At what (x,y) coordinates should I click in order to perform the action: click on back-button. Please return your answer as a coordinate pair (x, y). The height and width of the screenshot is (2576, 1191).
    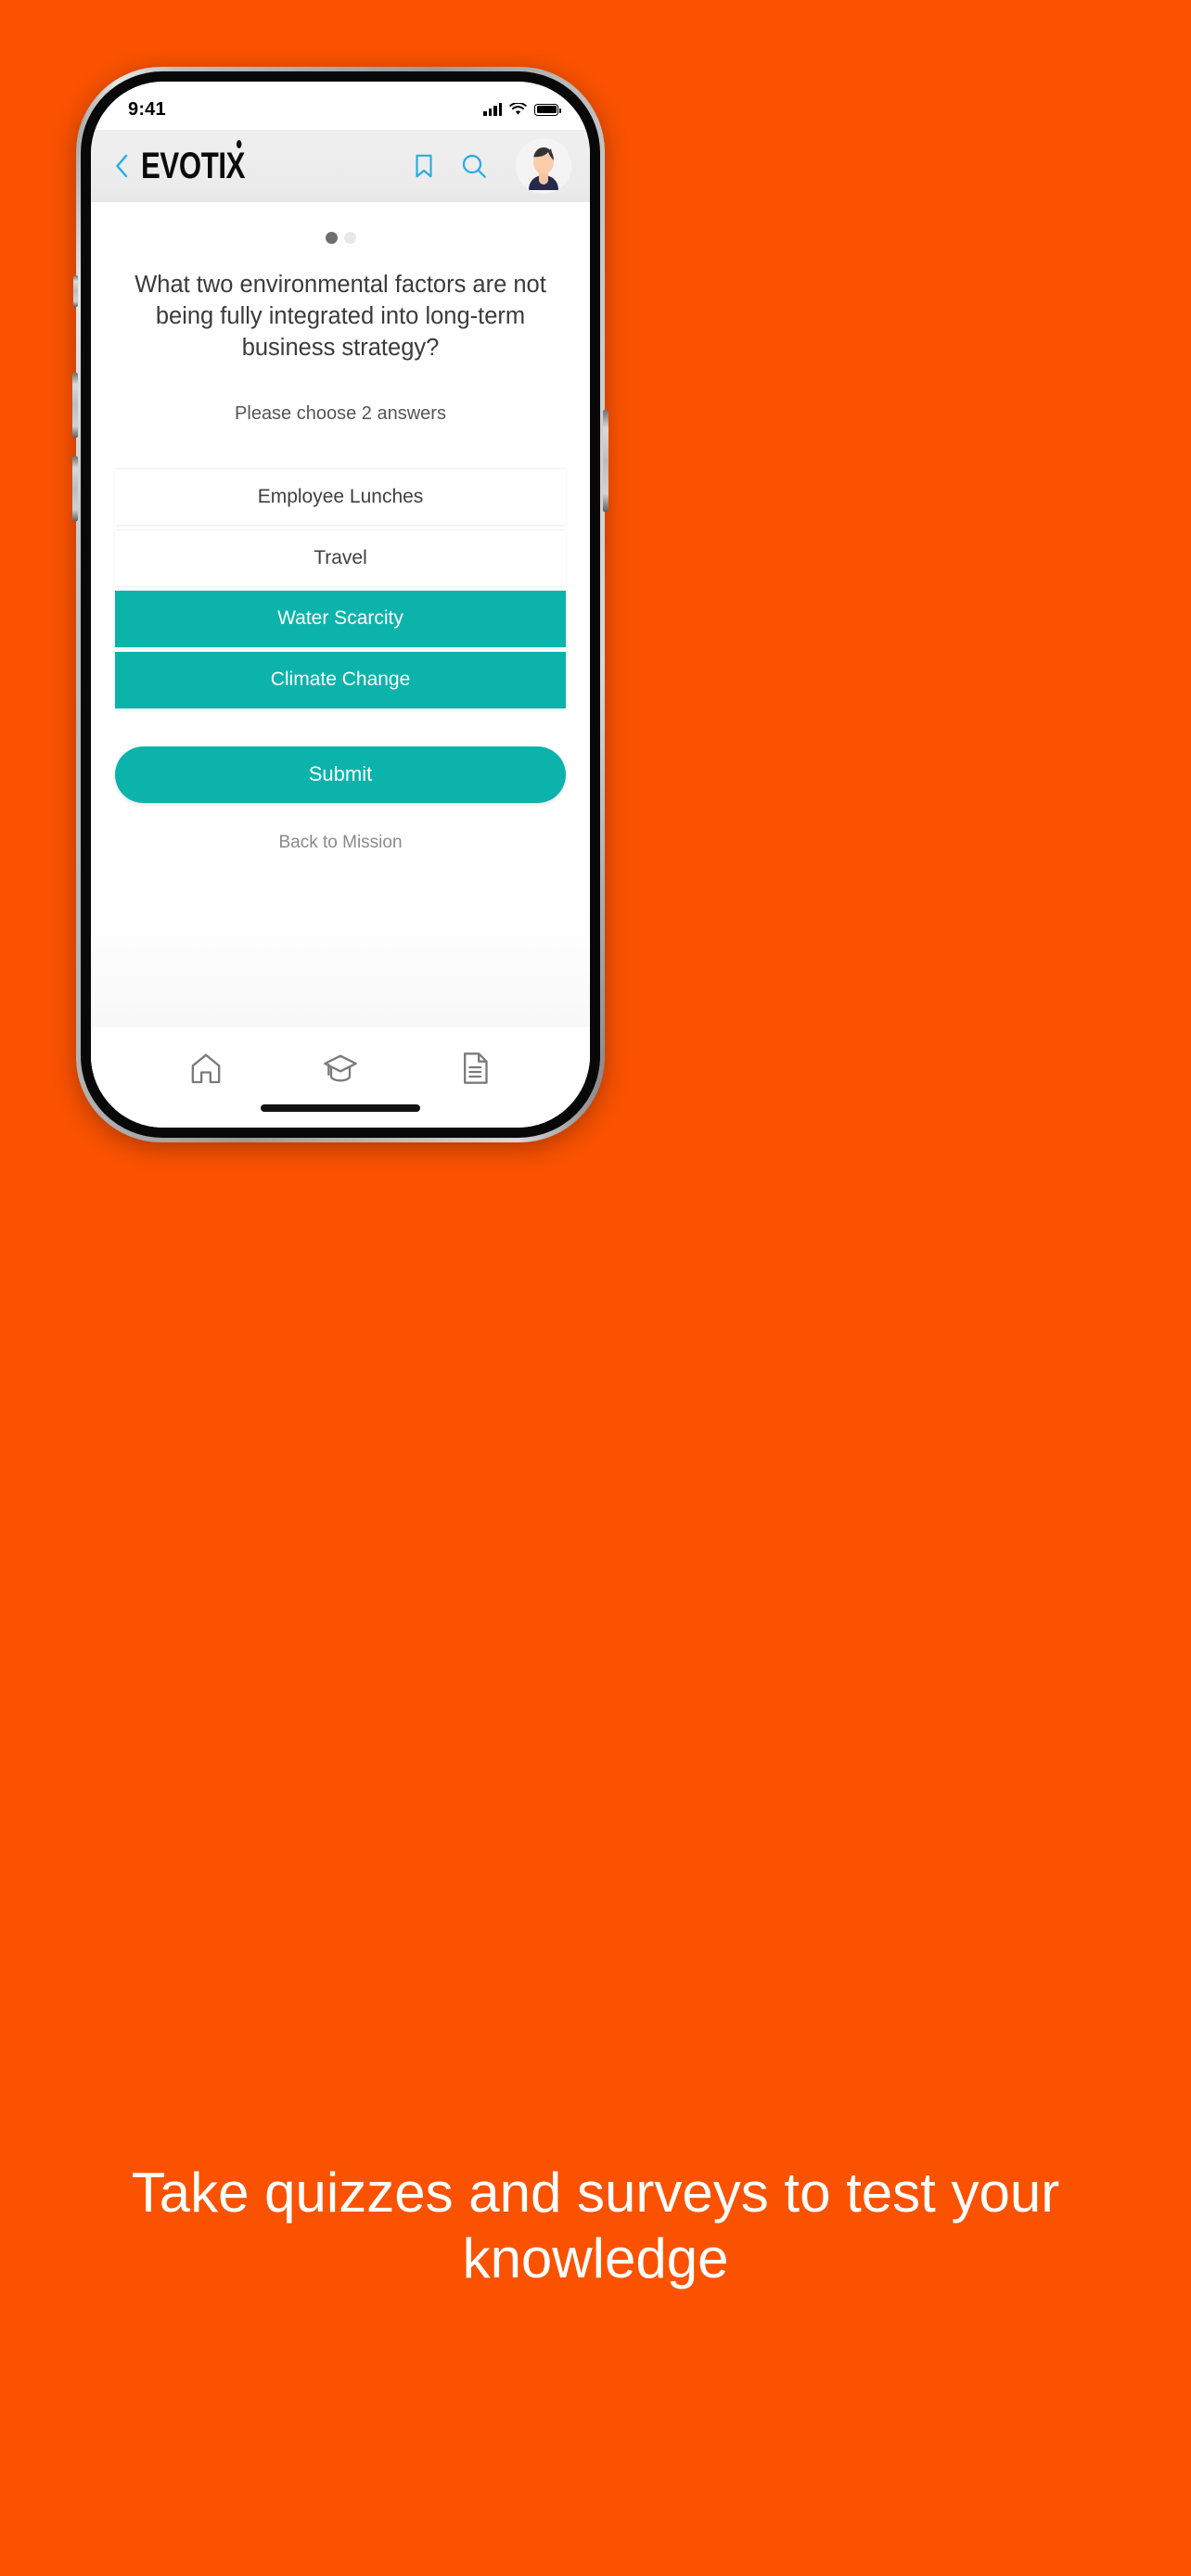
    Looking at the image, I should click on (121, 166).